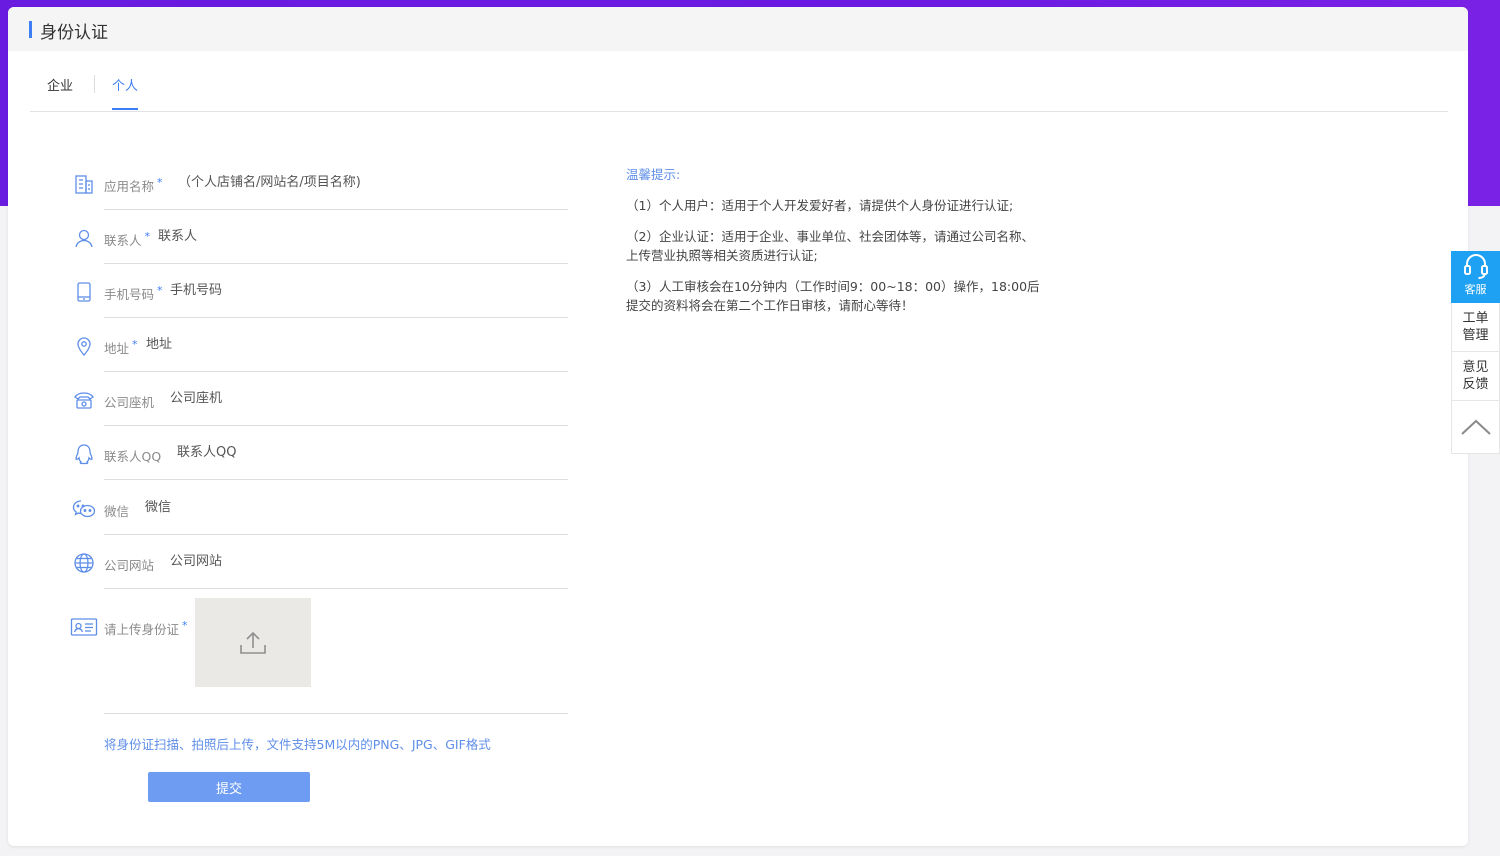 This screenshot has width=1500, height=856. I want to click on customer-service-button: 客服, so click(1475, 277).